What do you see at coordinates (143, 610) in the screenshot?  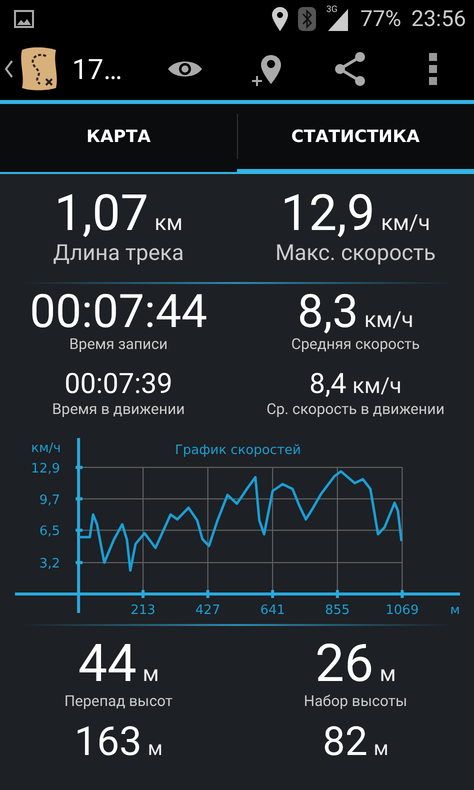 I see `x-tick-label: 213` at bounding box center [143, 610].